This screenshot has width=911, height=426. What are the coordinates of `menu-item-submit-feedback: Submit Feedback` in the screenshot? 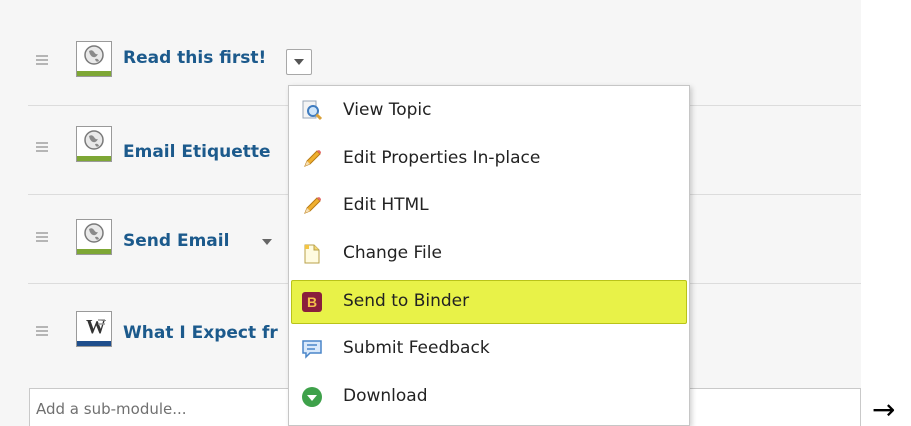 It's located at (489, 349).